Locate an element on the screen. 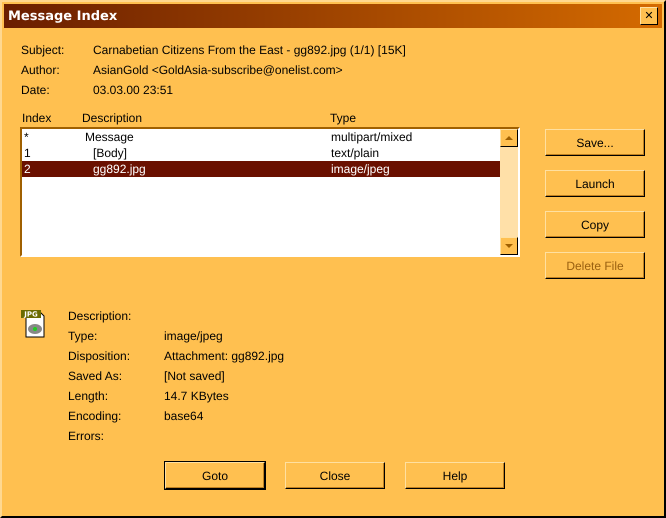  dialog-button: Close is located at coordinates (335, 475).